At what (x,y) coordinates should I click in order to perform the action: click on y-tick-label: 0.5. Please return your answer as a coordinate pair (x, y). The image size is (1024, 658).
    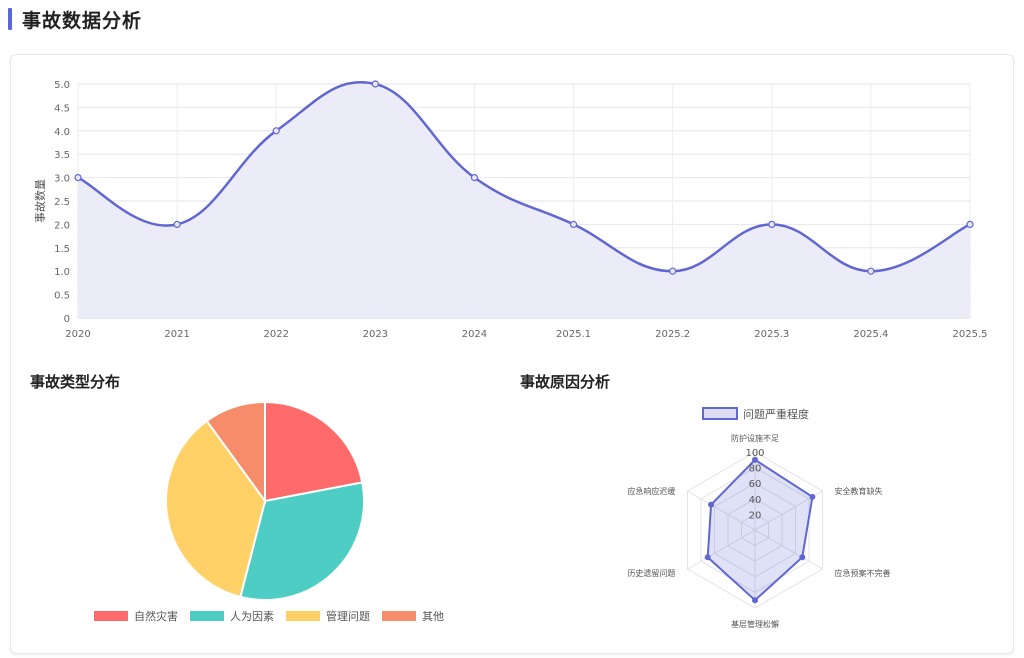
    Looking at the image, I should click on (62, 296).